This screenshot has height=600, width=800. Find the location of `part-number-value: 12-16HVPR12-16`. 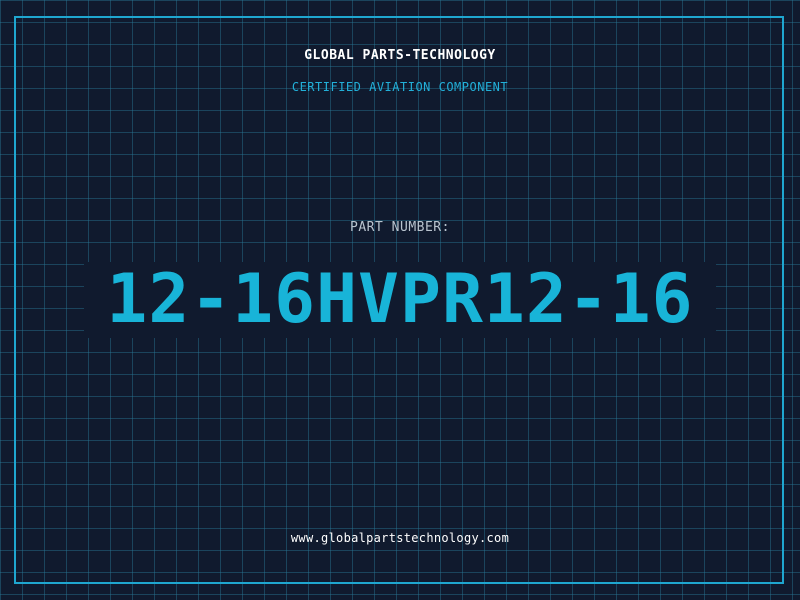

part-number-value: 12-16HVPR12-16 is located at coordinates (400, 299).